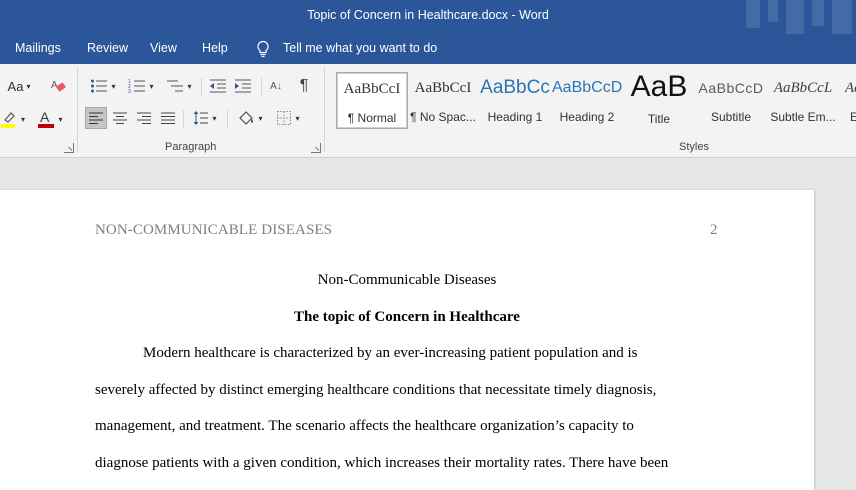  What do you see at coordinates (714, 230) in the screenshot?
I see `page-number: 2` at bounding box center [714, 230].